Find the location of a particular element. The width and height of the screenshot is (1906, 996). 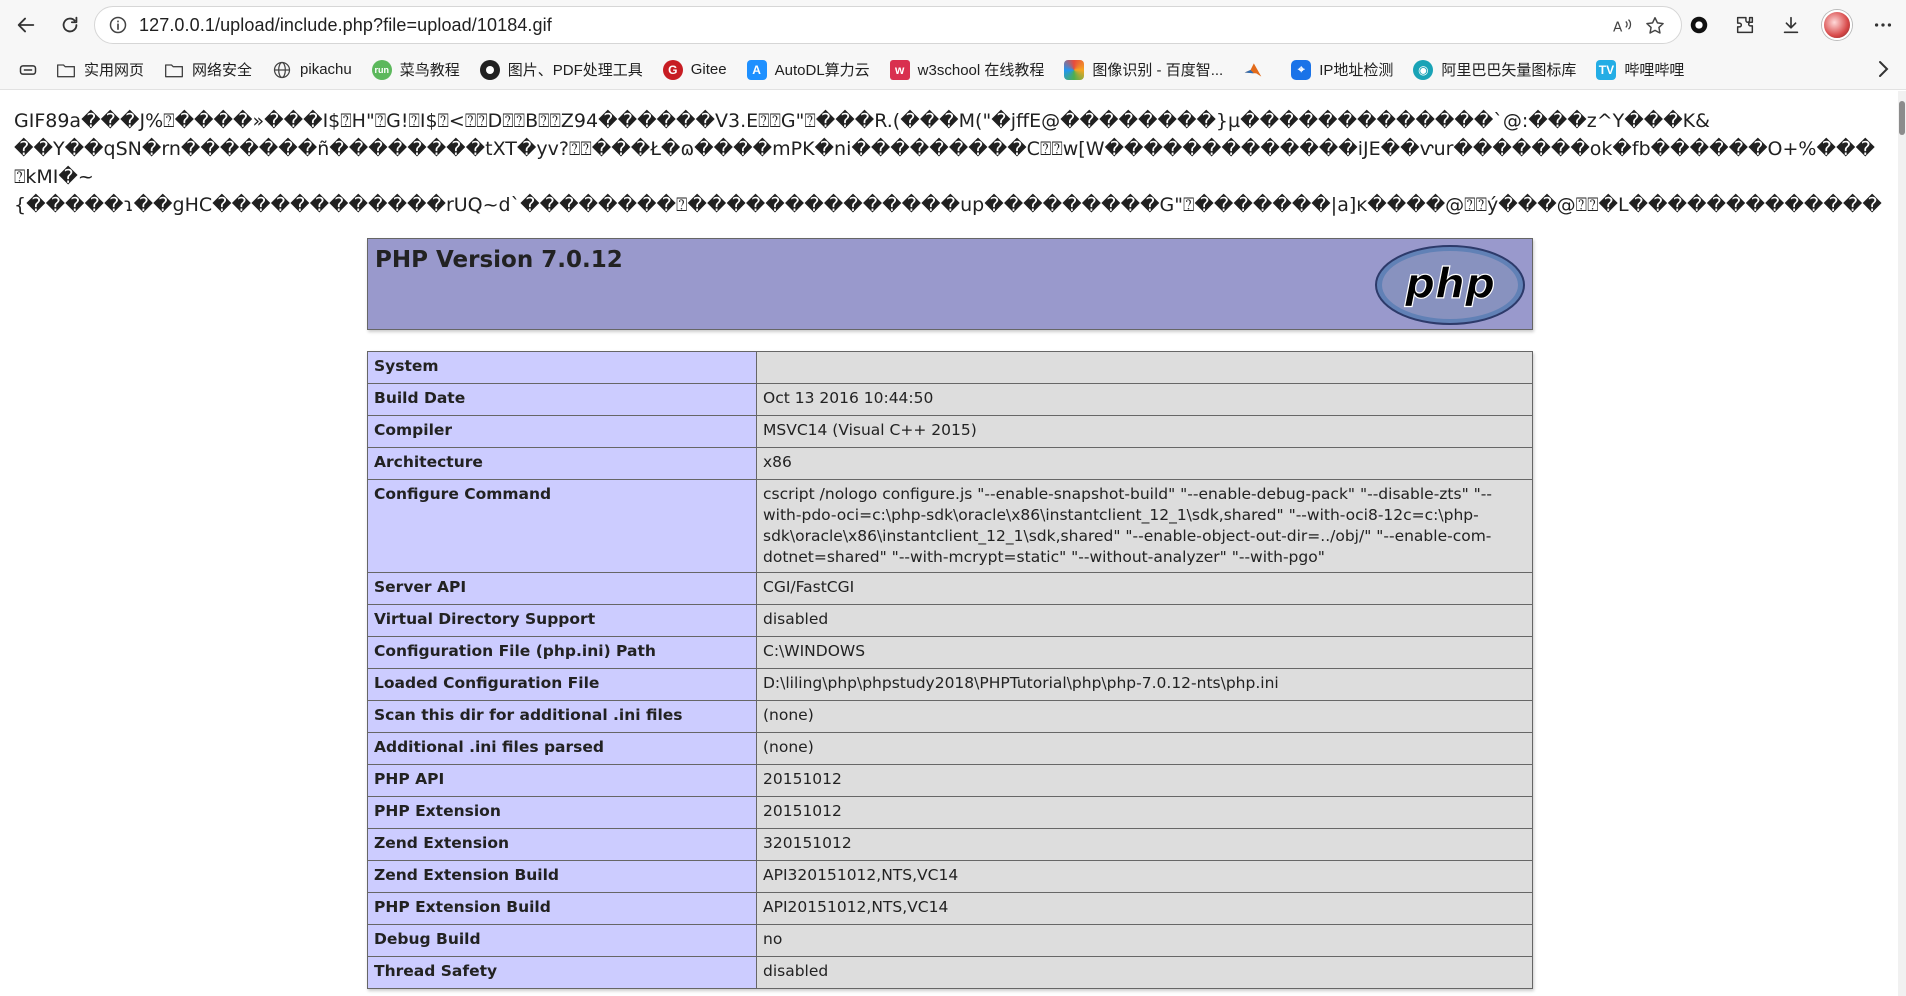

extensions-button is located at coordinates (1745, 25).